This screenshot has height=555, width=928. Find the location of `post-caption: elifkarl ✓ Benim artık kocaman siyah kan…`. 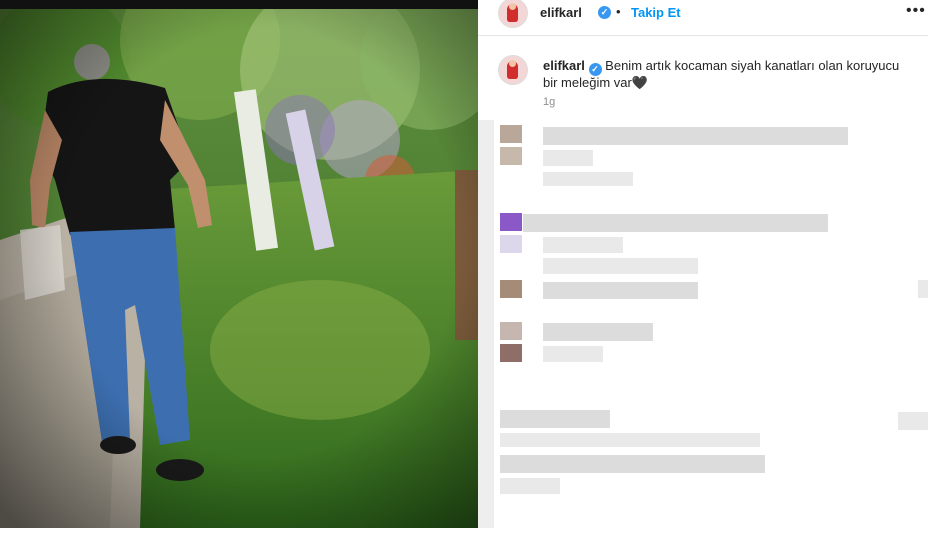

post-caption: elifkarl ✓ Benim artık kocaman siyah kan… is located at coordinates (723, 74).